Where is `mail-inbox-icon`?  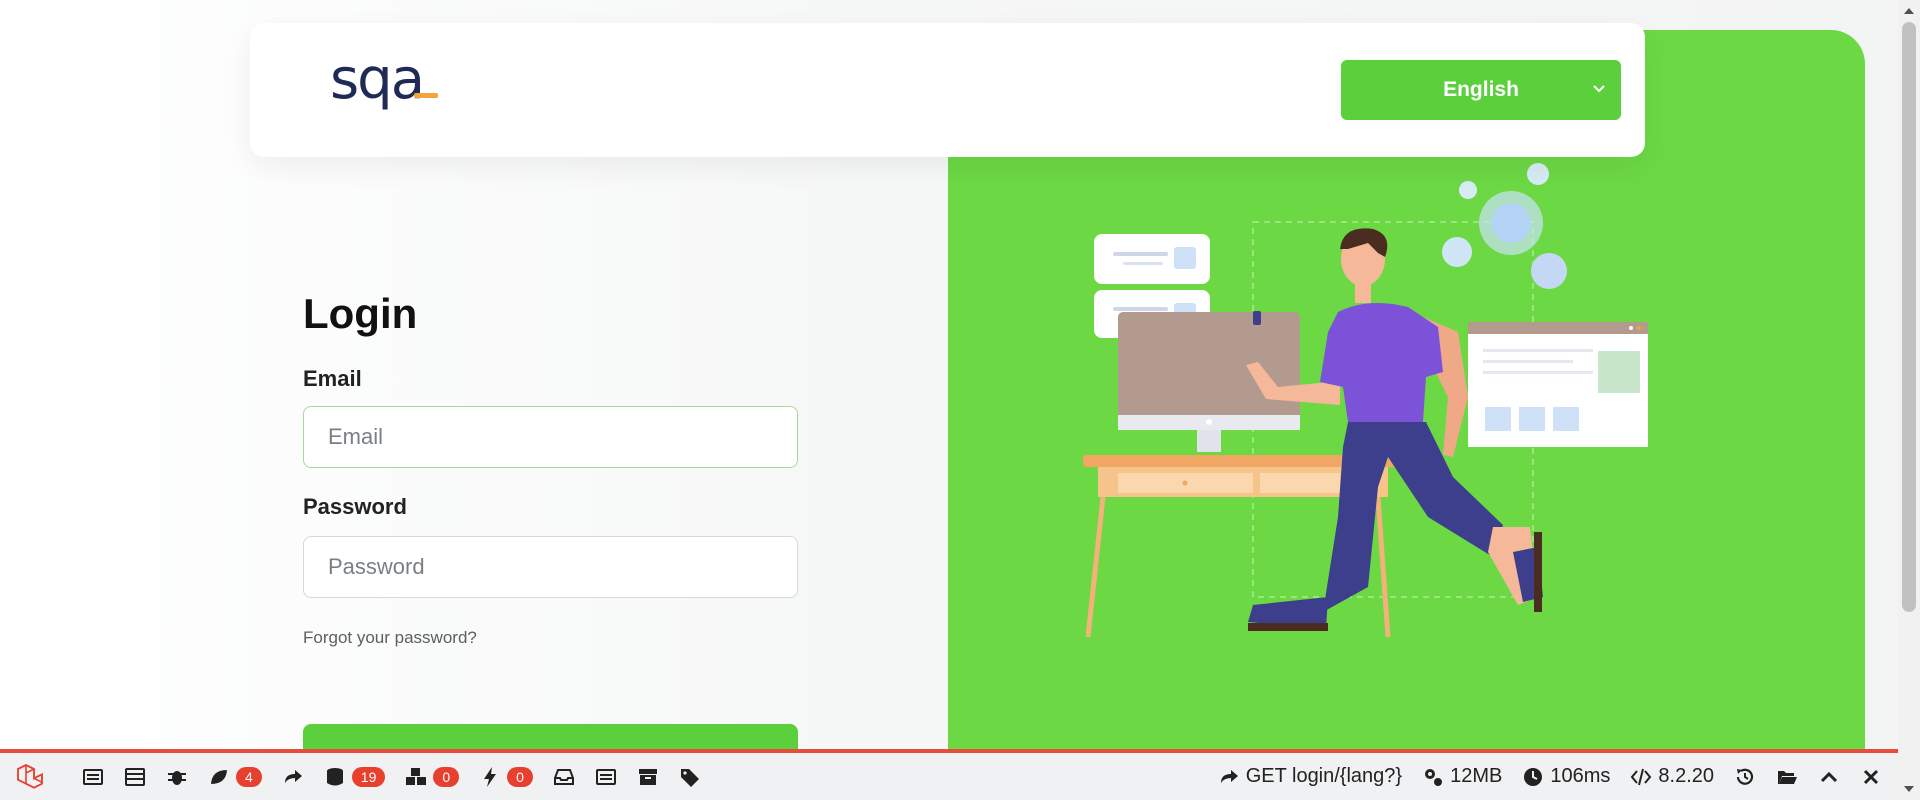 mail-inbox-icon is located at coordinates (564, 776).